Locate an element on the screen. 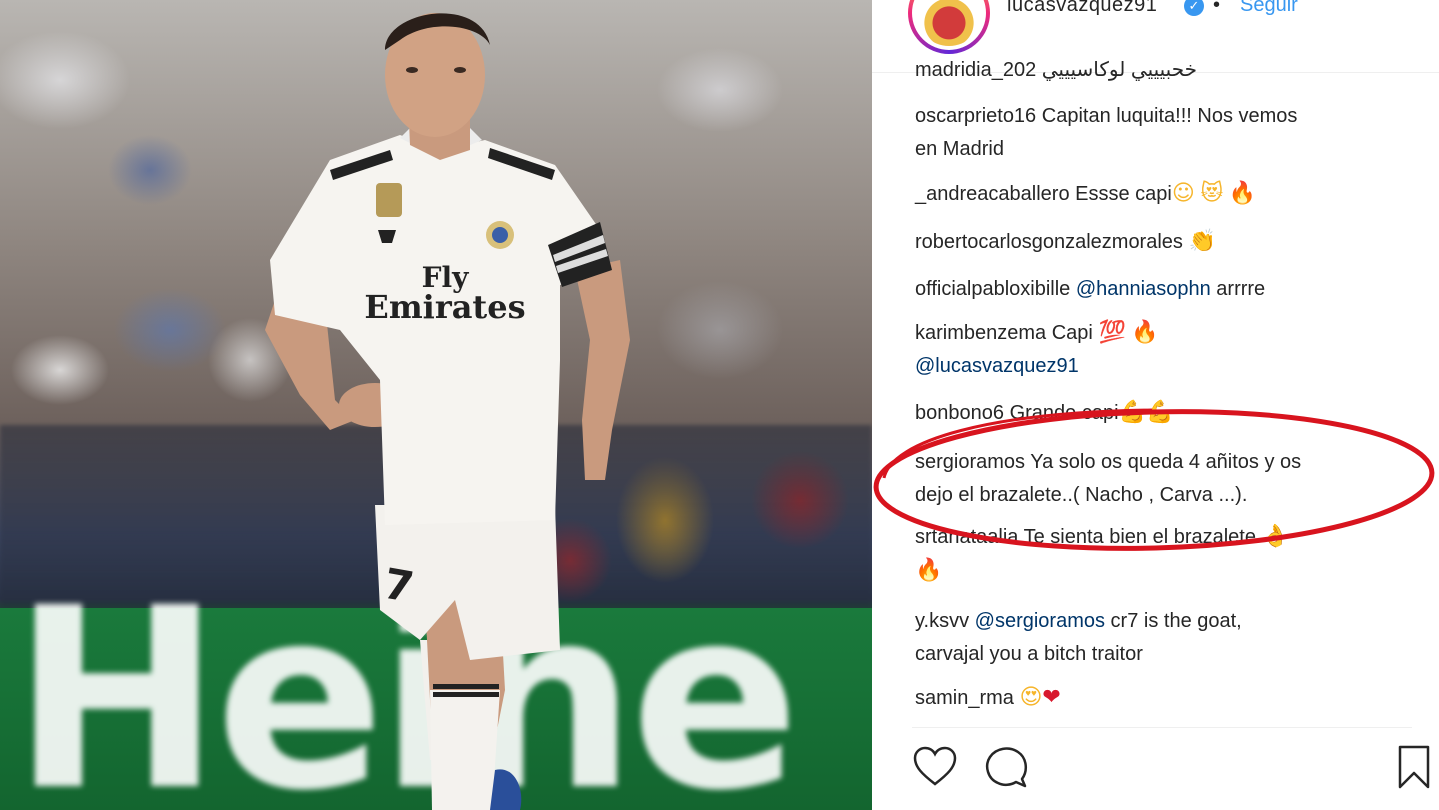 The height and width of the screenshot is (810, 1439). comment-icon is located at coordinates (1007, 767).